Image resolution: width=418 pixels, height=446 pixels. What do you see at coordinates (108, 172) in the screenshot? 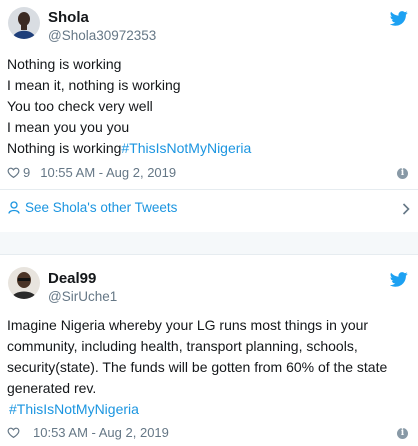
I see `timestamp: 10:55 AM - Aug 2, 2019` at bounding box center [108, 172].